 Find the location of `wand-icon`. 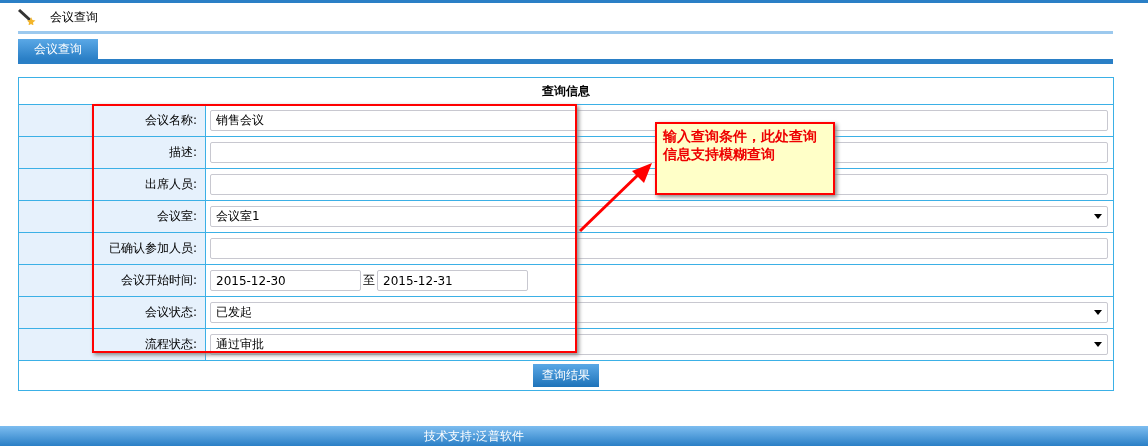

wand-icon is located at coordinates (27, 17).